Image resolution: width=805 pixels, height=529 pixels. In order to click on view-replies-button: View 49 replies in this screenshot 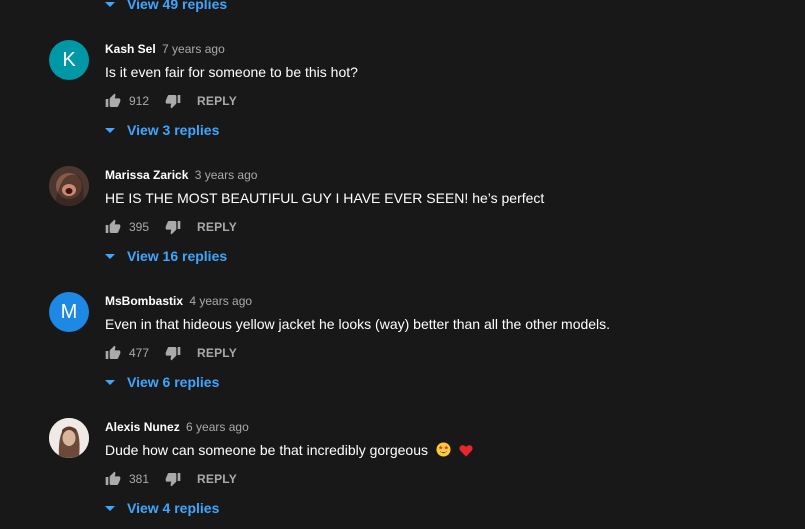, I will do `click(165, 8)`.